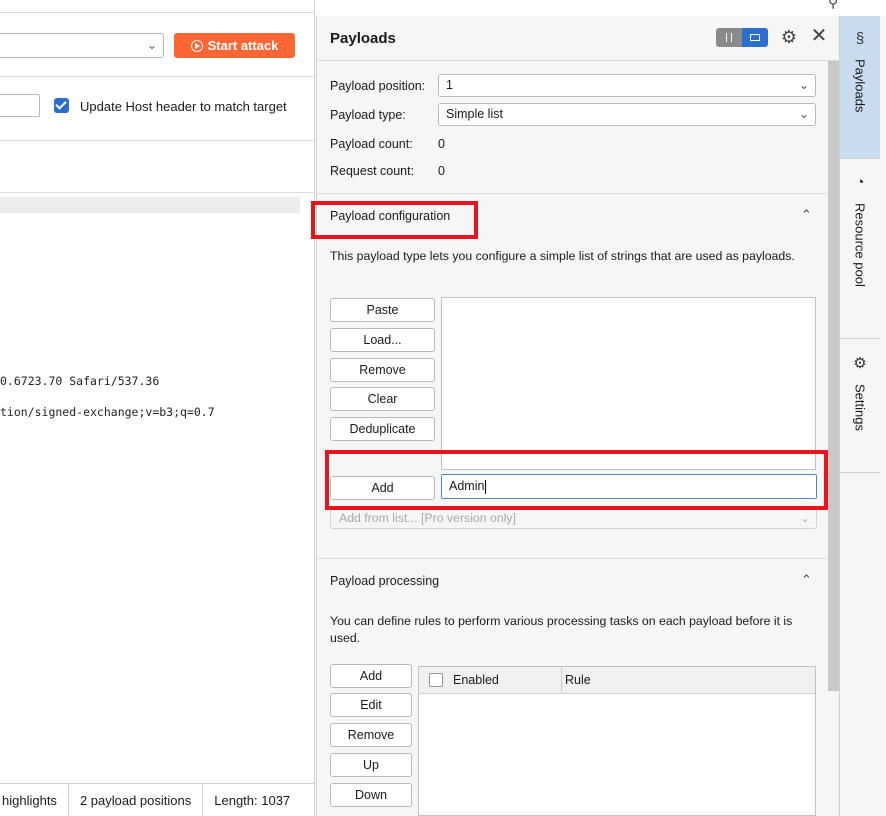  Describe the element at coordinates (441, 144) in the screenshot. I see `payload-count-value: 0` at that location.